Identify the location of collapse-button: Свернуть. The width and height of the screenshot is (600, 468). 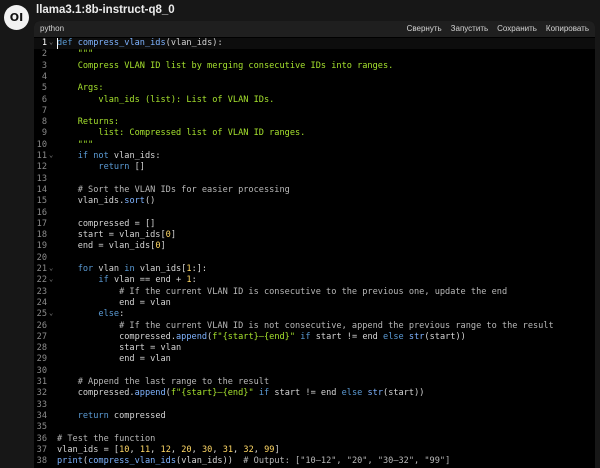
(424, 28).